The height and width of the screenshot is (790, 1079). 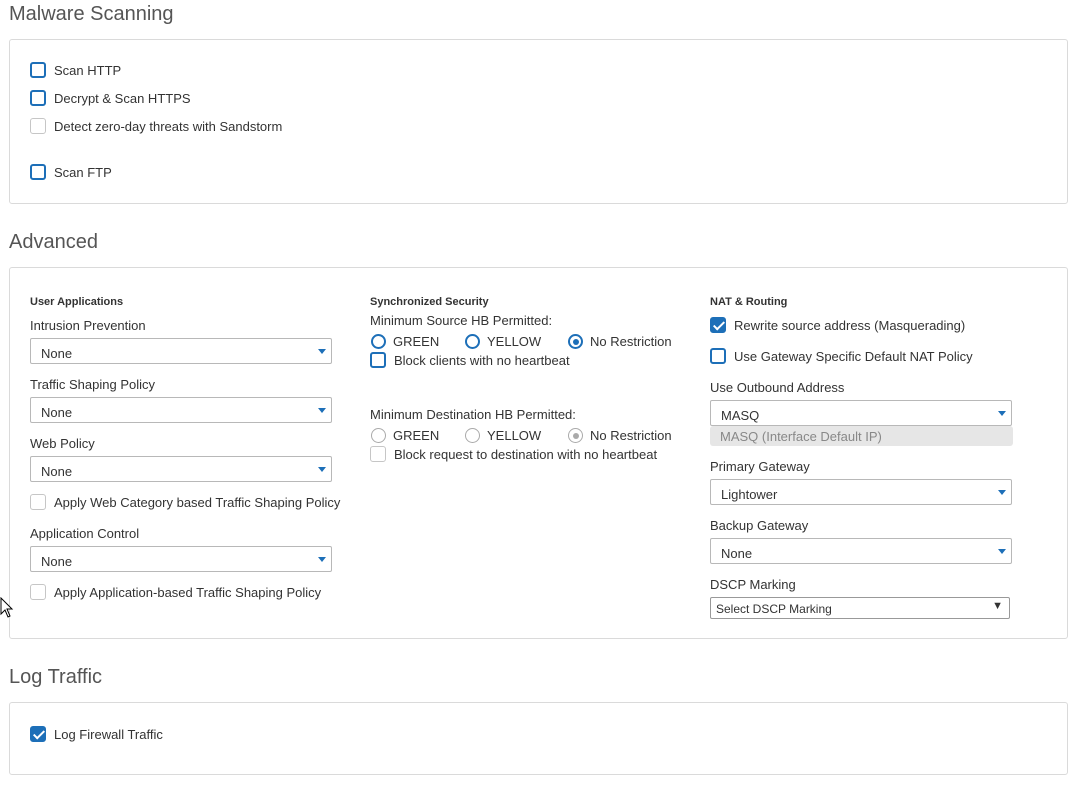 I want to click on dest-no-restriction-label: No Restriction, so click(x=631, y=435).